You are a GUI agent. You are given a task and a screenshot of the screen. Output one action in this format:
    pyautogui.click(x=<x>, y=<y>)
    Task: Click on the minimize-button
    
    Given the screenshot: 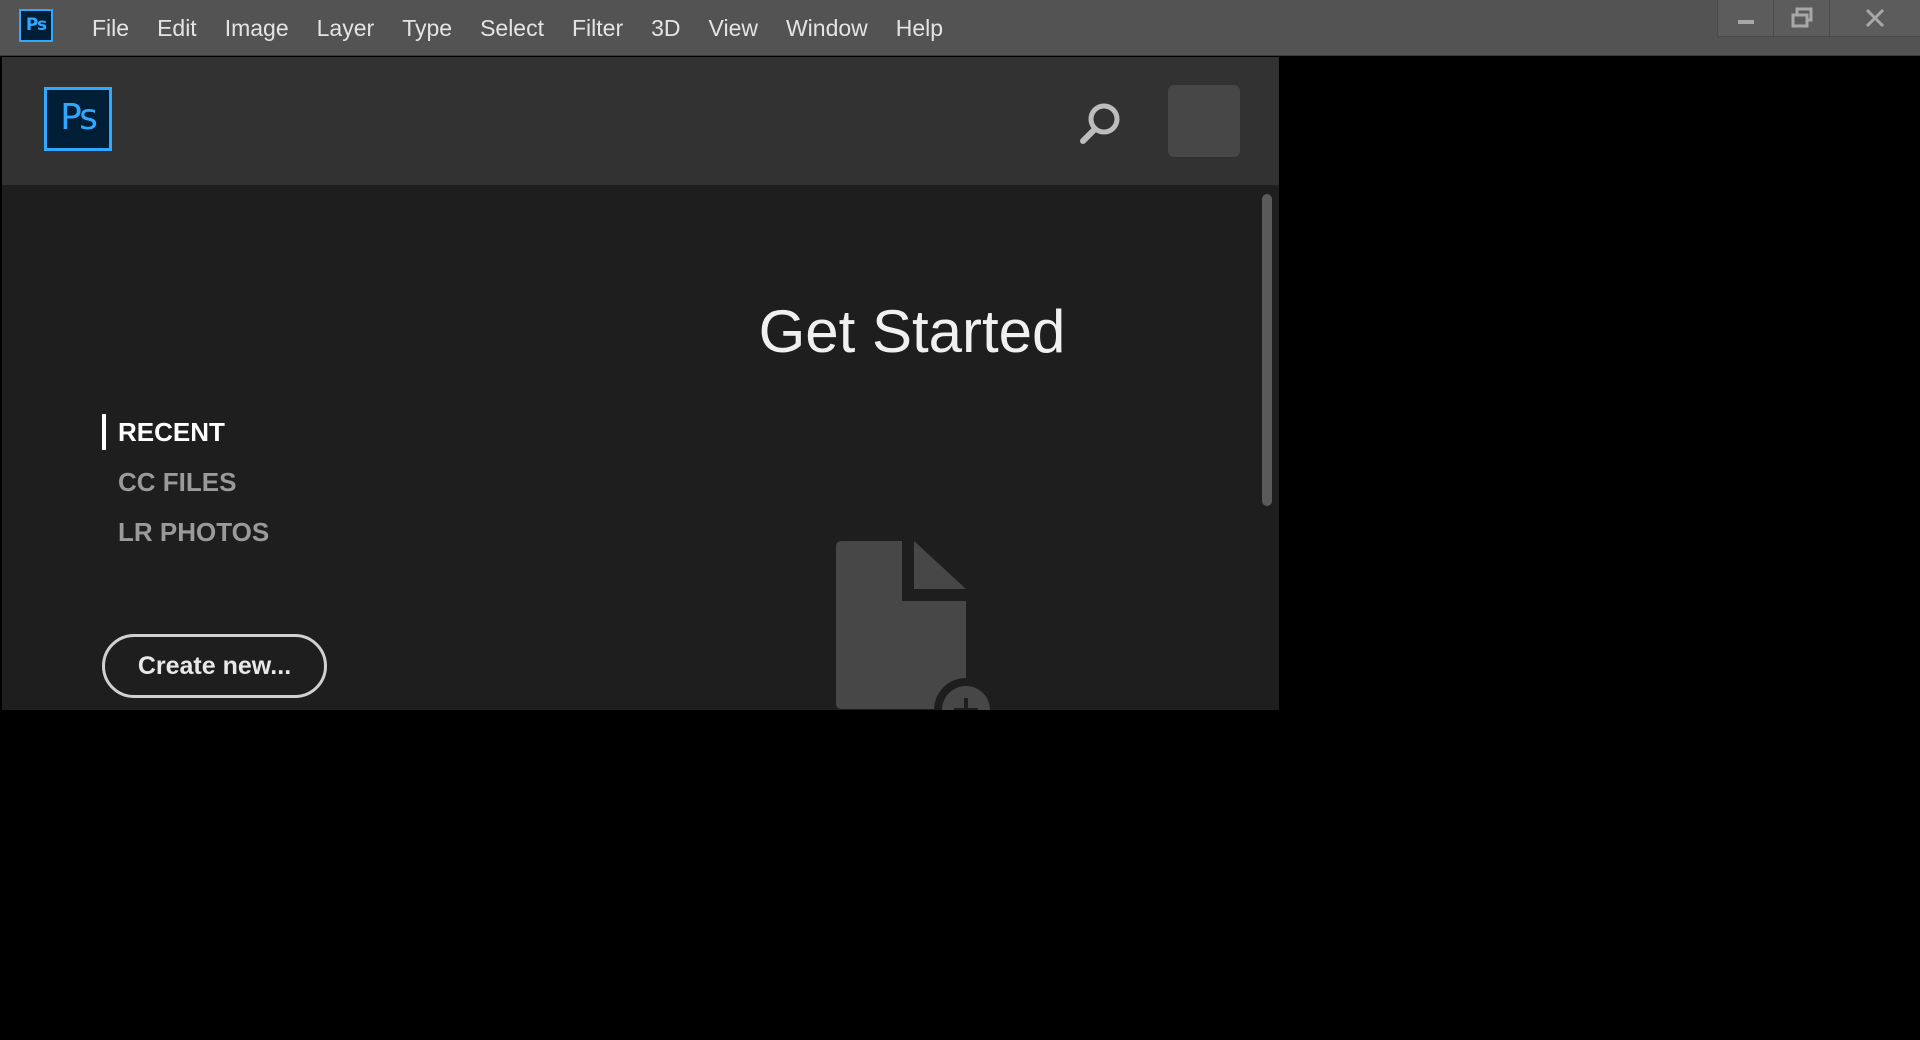 What is the action you would take?
    pyautogui.click(x=1745, y=18)
    